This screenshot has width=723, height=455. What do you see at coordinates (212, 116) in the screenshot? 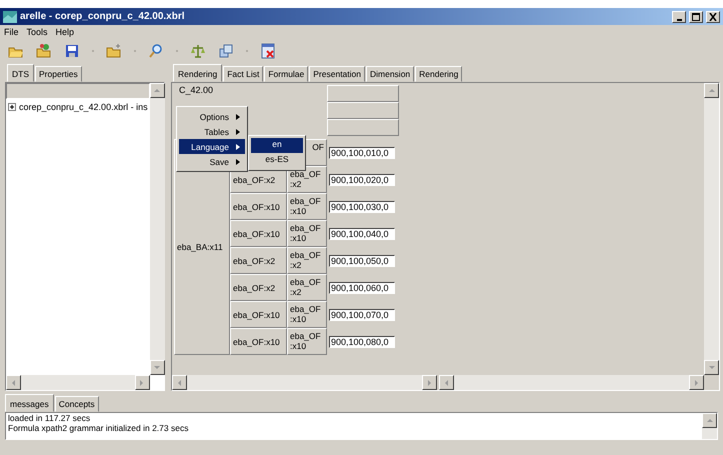
I see `menu-item: Options` at bounding box center [212, 116].